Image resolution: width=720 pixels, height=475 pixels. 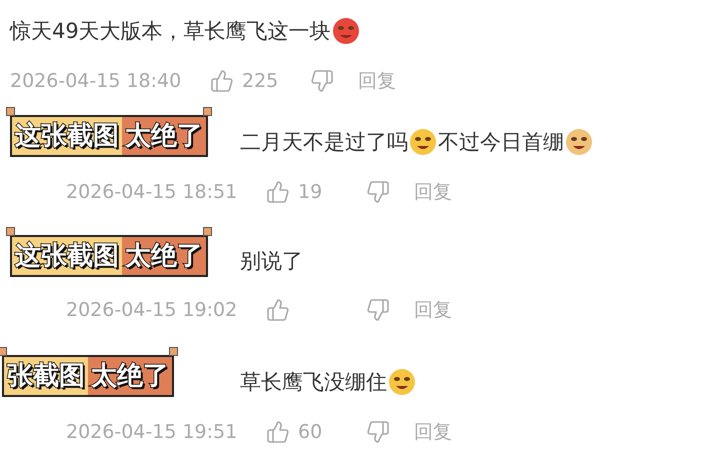 I want to click on comment-text: 惊天49天大版本，草长鹰飞这一块, so click(x=170, y=31).